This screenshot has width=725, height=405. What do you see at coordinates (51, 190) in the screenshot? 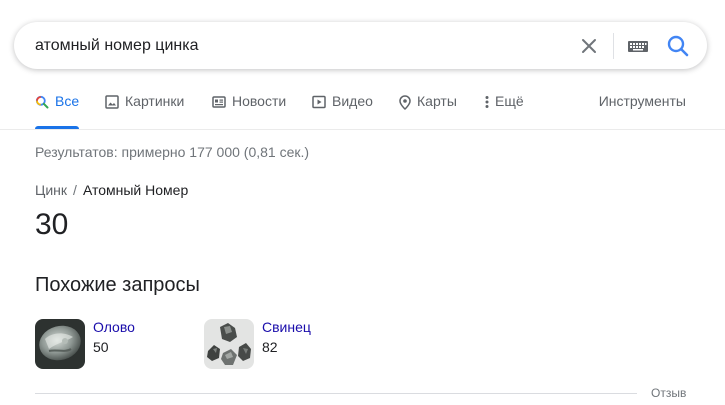
I see `breadcrumb-parent-link: Цинк` at bounding box center [51, 190].